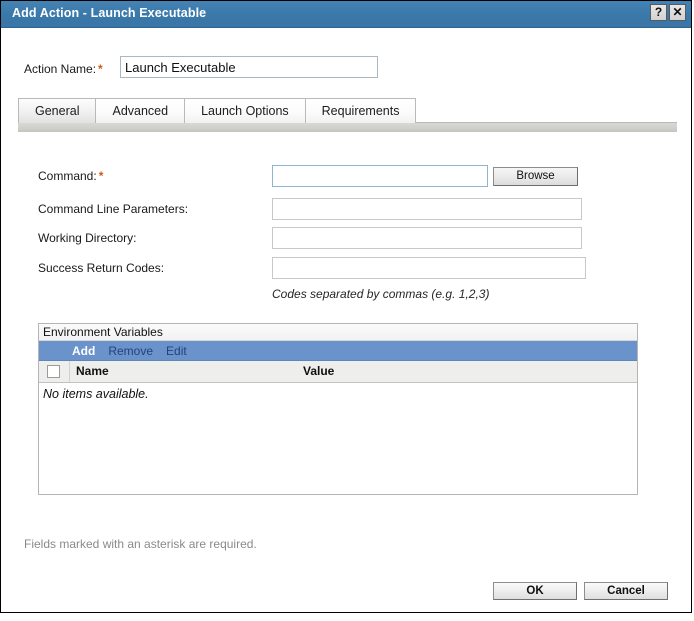  I want to click on command-line-parameters-row: Command Line Parameters:, so click(346, 209).